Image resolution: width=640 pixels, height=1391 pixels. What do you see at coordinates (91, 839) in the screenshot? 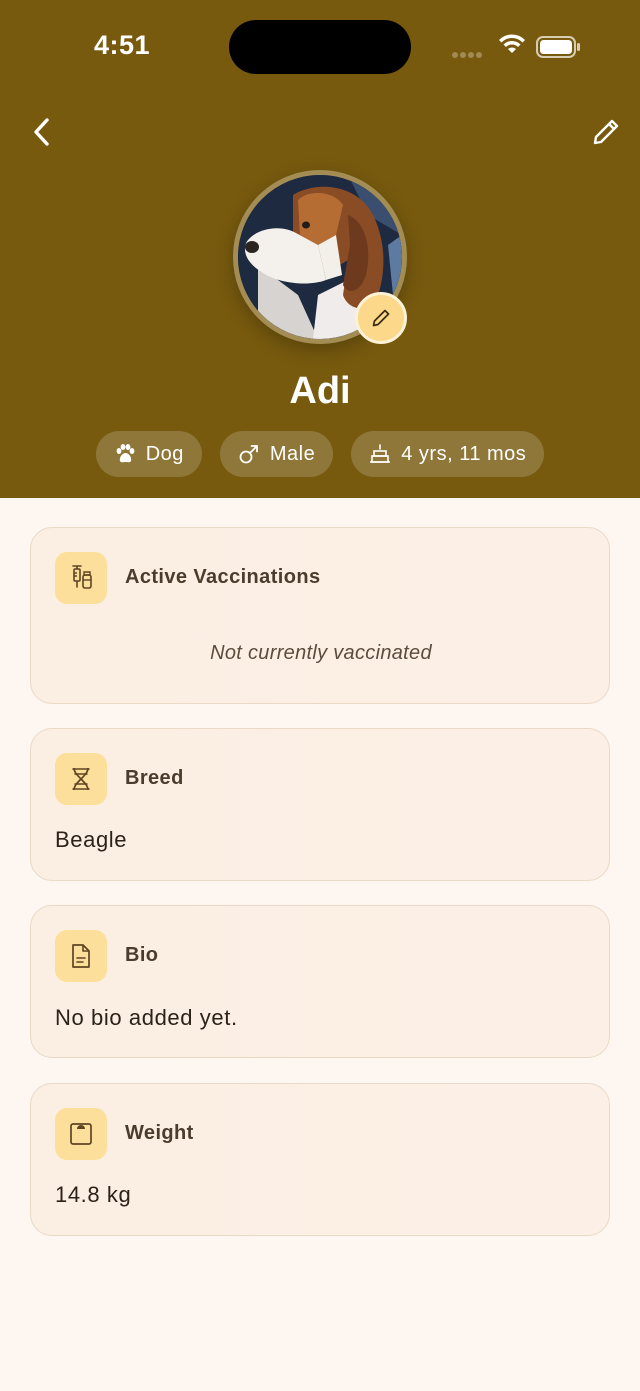
I see `breed-value: Beagle` at bounding box center [91, 839].